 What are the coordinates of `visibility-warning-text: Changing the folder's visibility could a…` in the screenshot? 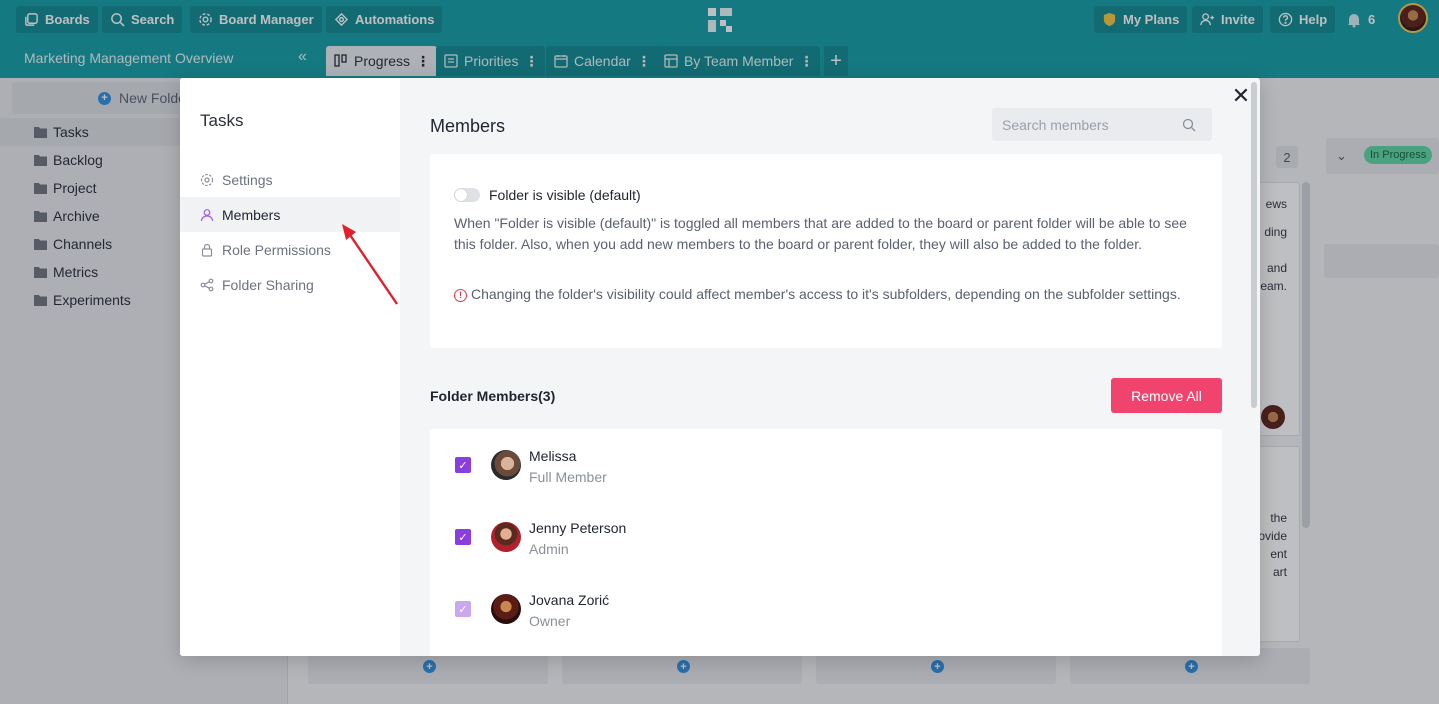 It's located at (826, 294).